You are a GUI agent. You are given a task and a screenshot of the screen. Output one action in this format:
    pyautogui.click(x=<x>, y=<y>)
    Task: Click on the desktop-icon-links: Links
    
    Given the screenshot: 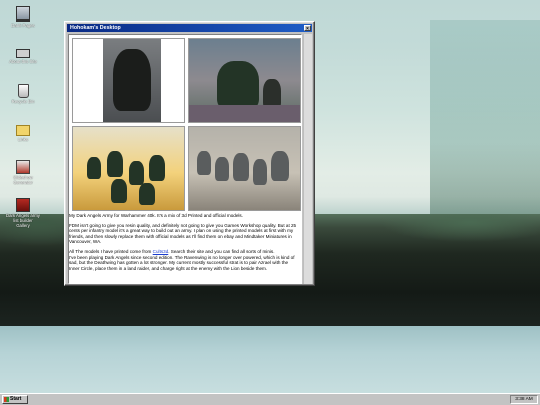 What is the action you would take?
    pyautogui.click(x=23, y=132)
    